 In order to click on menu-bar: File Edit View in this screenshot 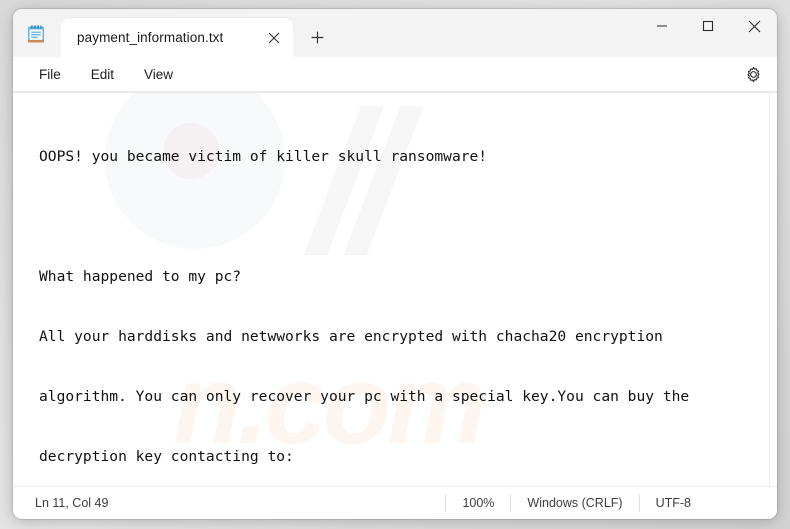, I will do `click(395, 74)`.